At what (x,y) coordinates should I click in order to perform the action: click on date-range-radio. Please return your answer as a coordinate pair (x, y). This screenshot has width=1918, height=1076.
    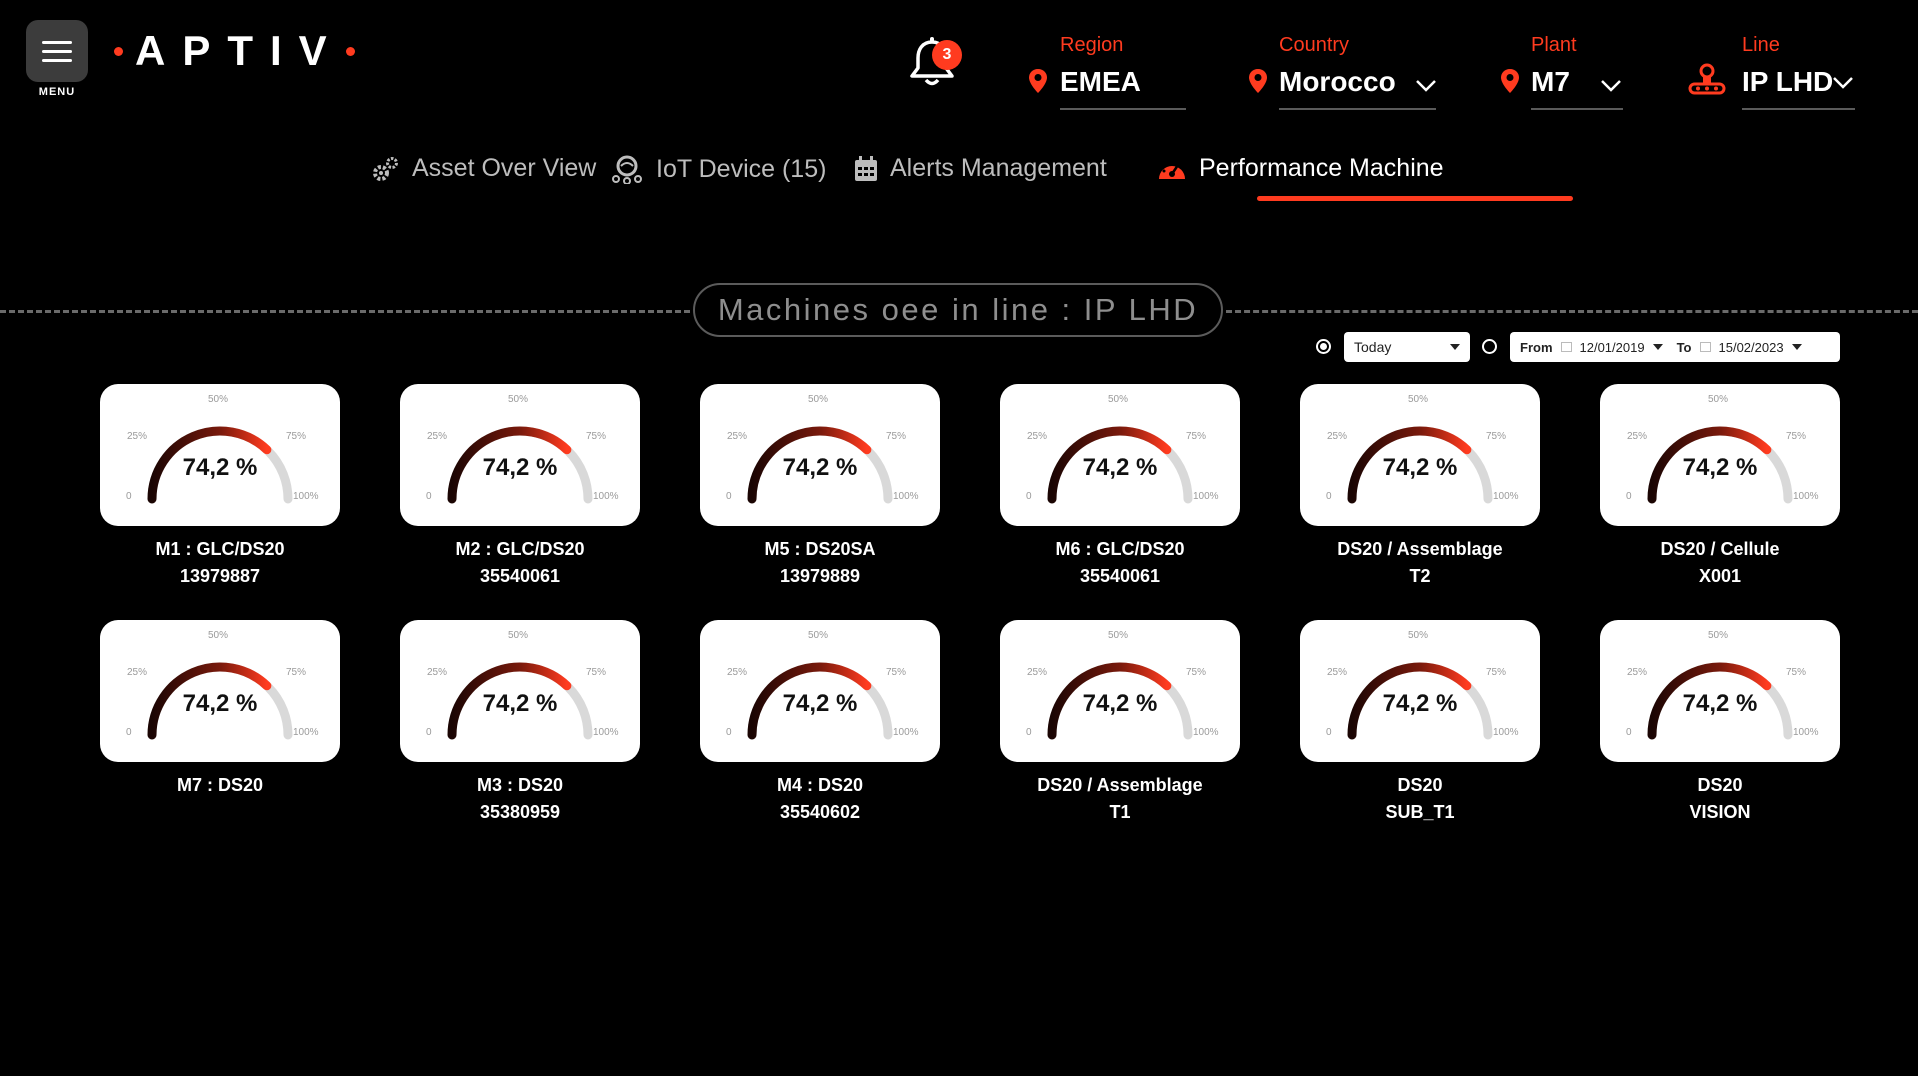
    Looking at the image, I should click on (1489, 346).